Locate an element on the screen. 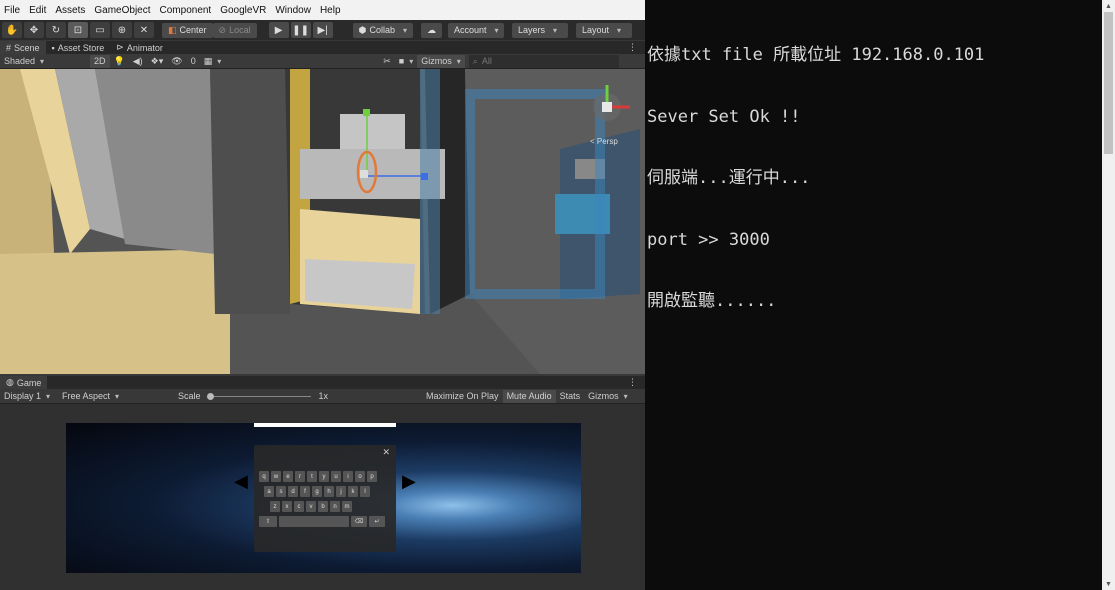  shift-key-icon: ⇧ is located at coordinates (268, 521).